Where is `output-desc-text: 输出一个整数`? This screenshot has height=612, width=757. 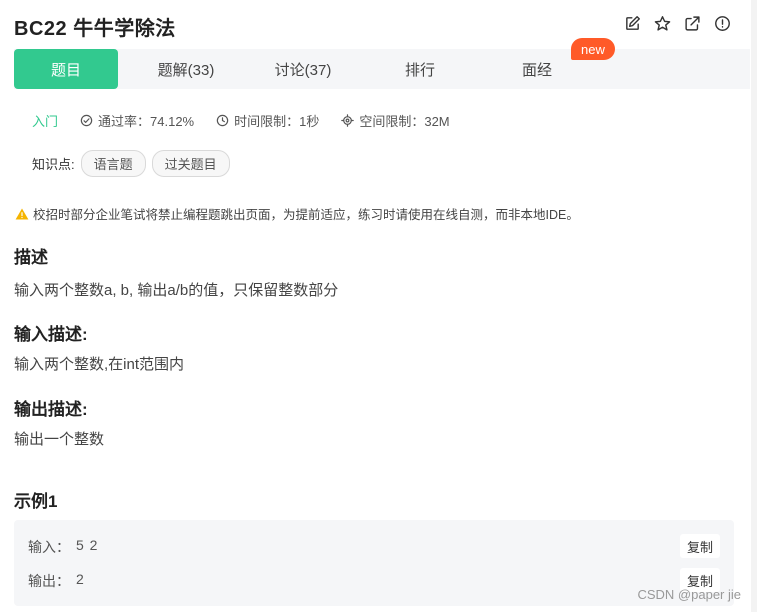 output-desc-text: 输出一个整数 is located at coordinates (59, 439).